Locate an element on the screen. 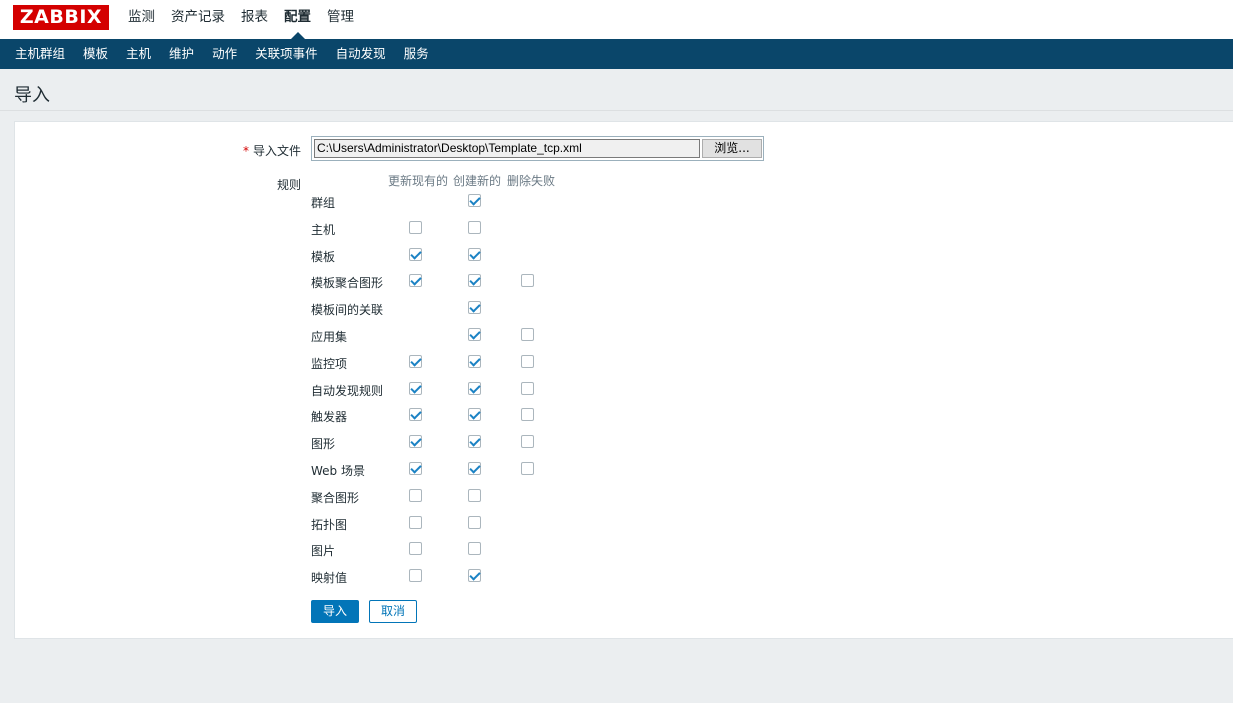  column-delete-missing: 删除失败 is located at coordinates (531, 181).